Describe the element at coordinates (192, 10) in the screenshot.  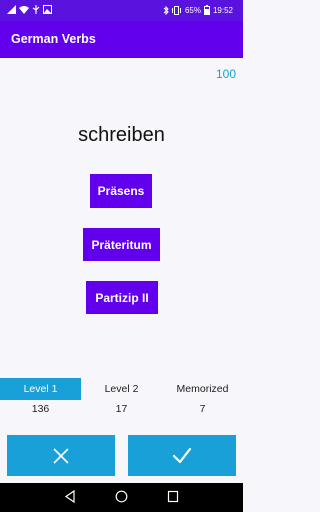
I see `battery-percent: 65%` at that location.